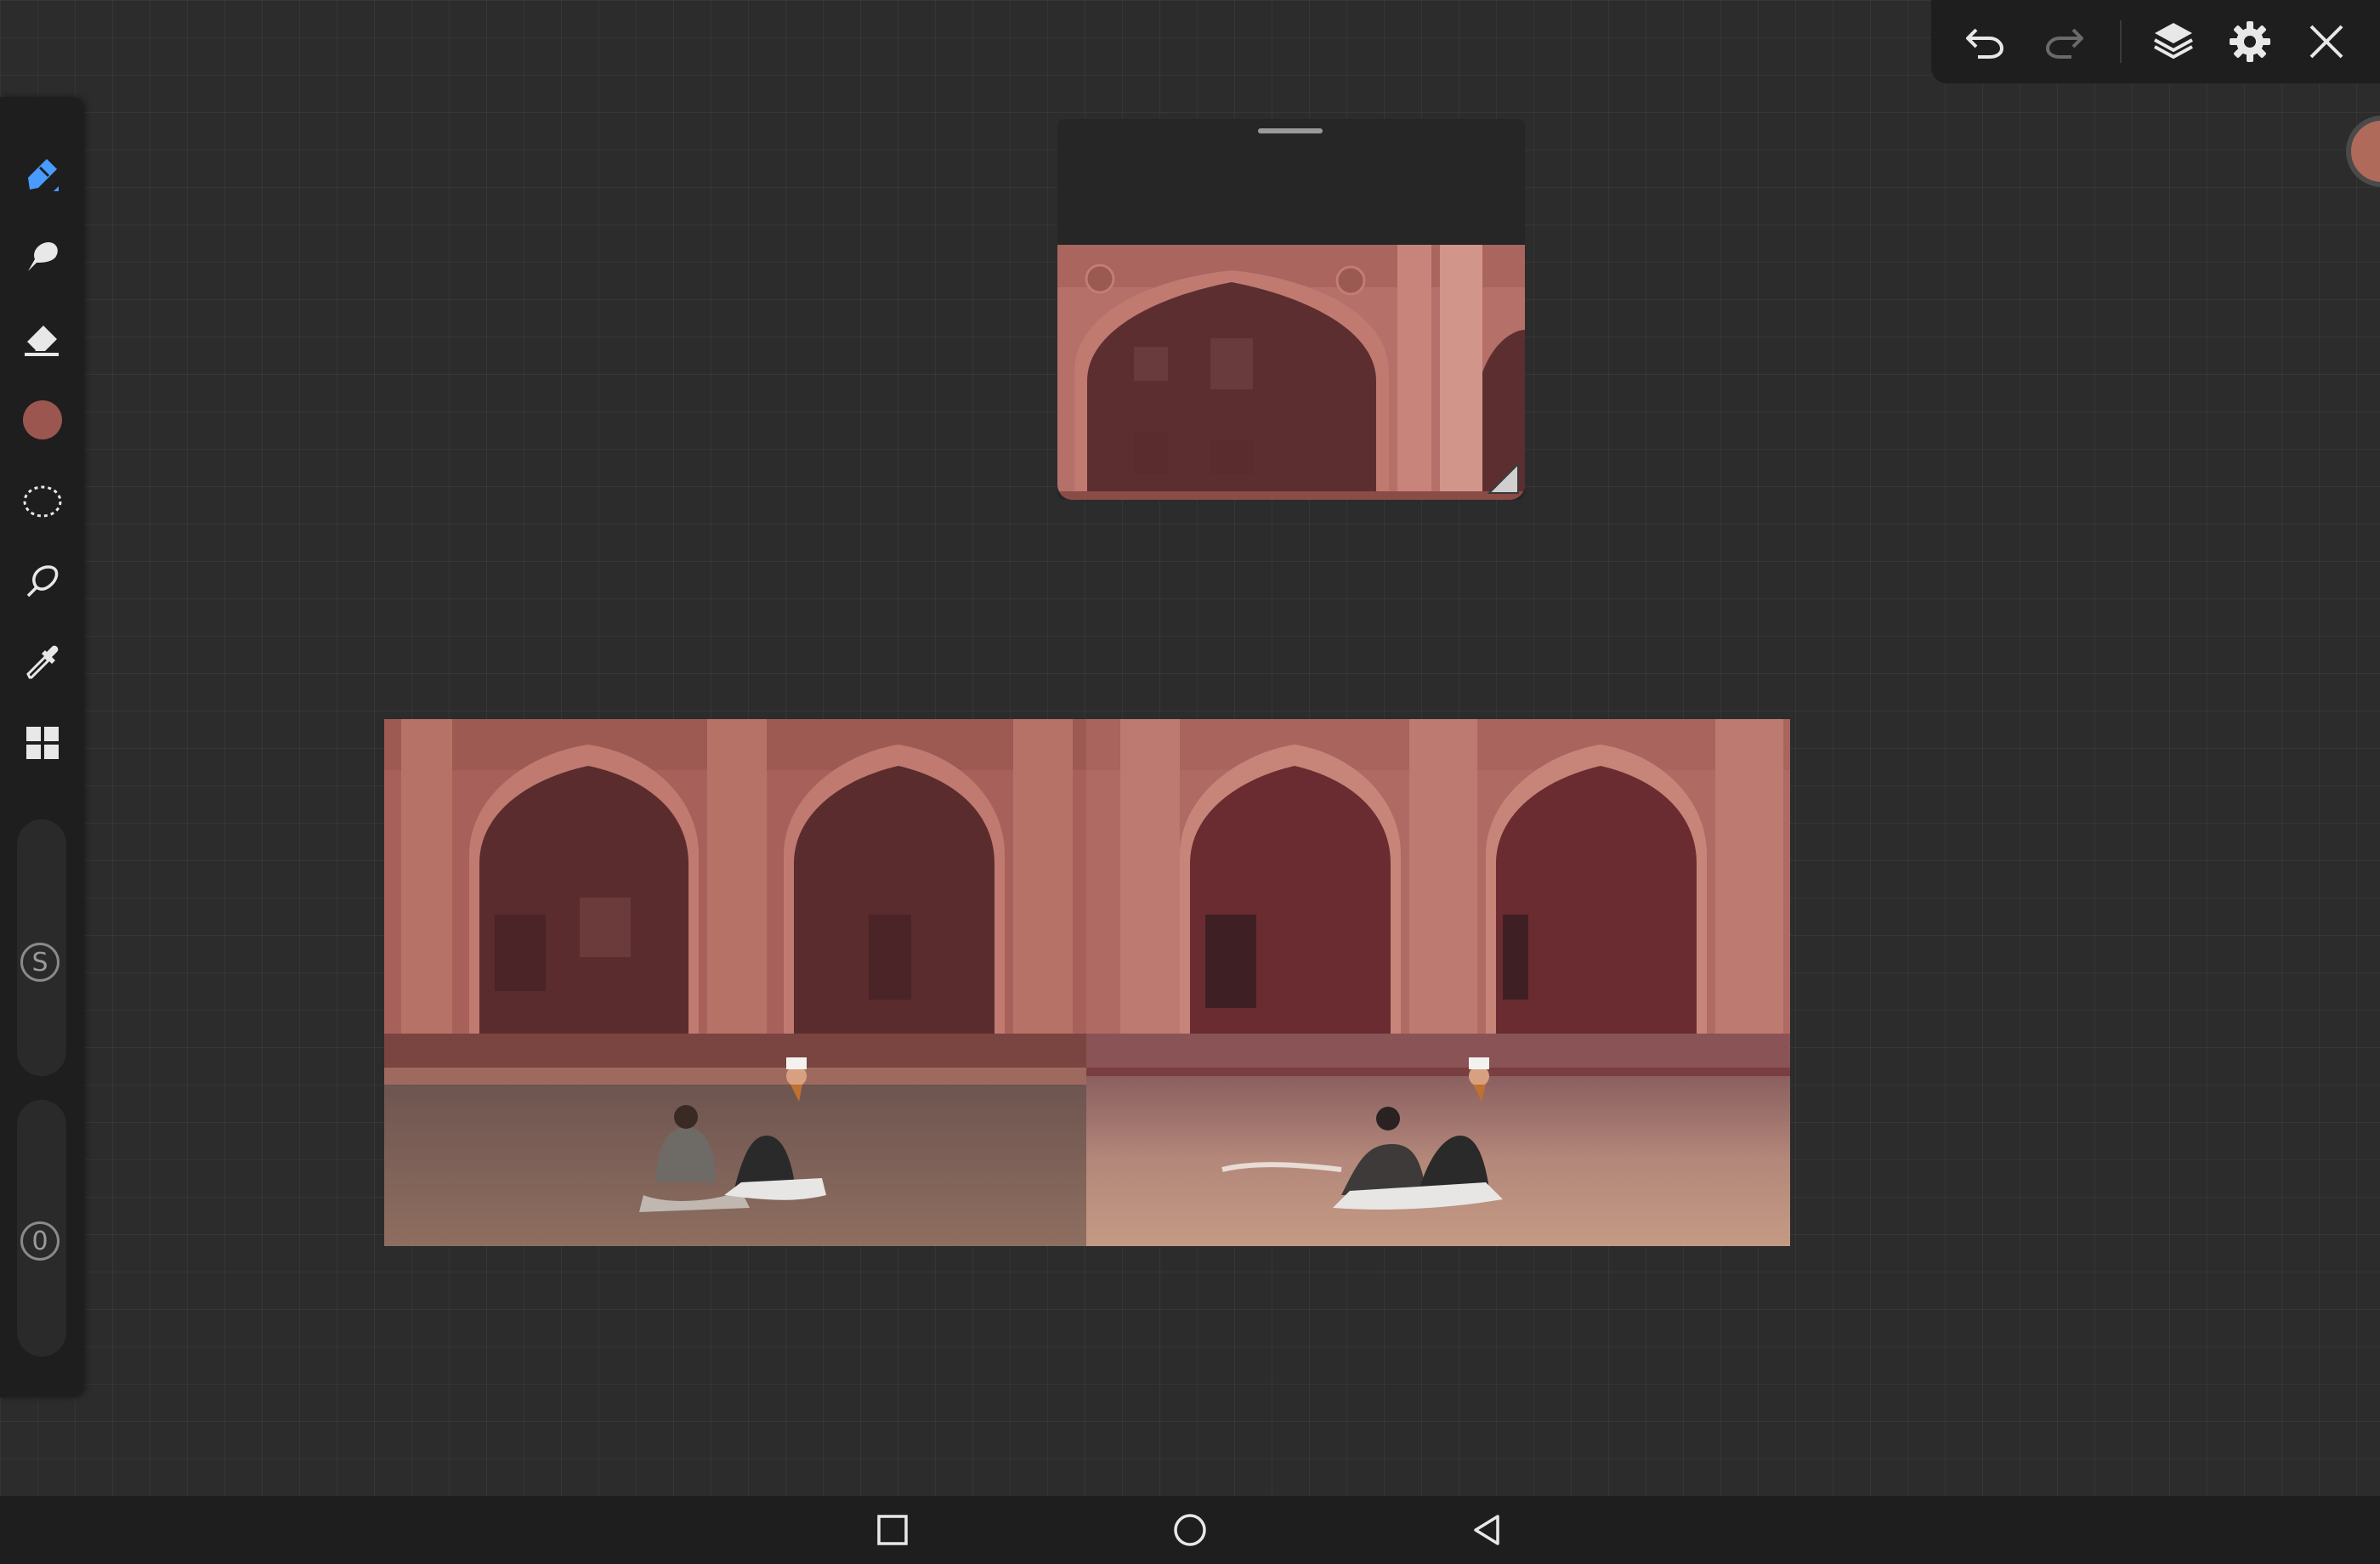  I want to click on lasso-icon, so click(42, 501).